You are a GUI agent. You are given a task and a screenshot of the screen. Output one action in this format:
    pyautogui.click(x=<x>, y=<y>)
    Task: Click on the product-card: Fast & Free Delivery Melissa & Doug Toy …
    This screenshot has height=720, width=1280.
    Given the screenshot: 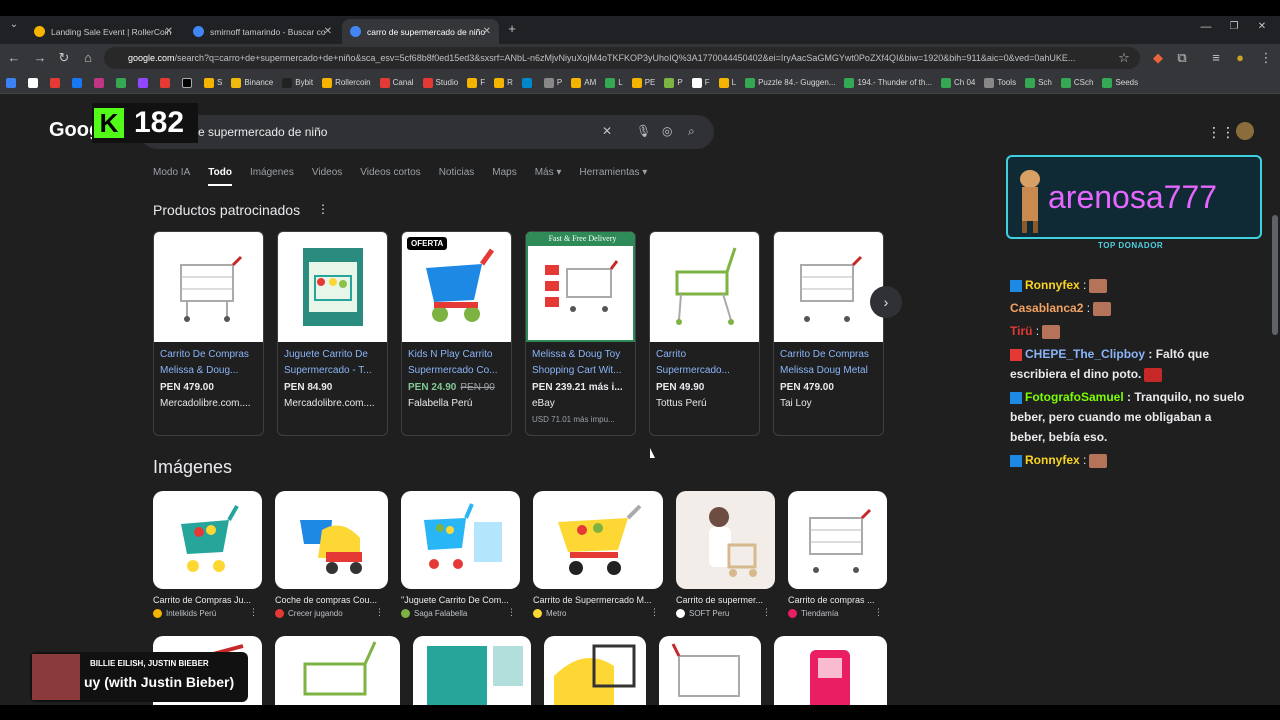 What is the action you would take?
    pyautogui.click(x=580, y=333)
    